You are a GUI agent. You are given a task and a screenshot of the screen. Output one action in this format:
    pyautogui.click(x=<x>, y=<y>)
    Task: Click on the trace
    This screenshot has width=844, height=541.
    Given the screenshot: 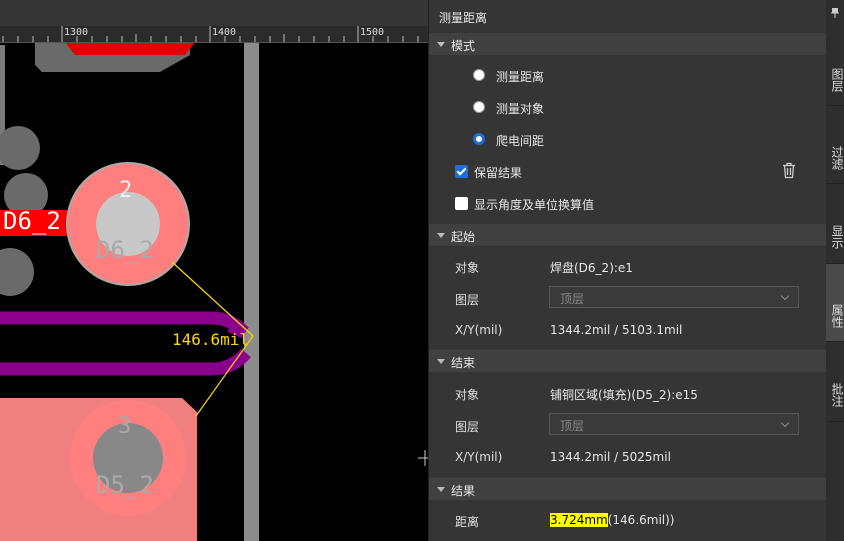 What is the action you would take?
    pyautogui.click(x=125, y=362)
    